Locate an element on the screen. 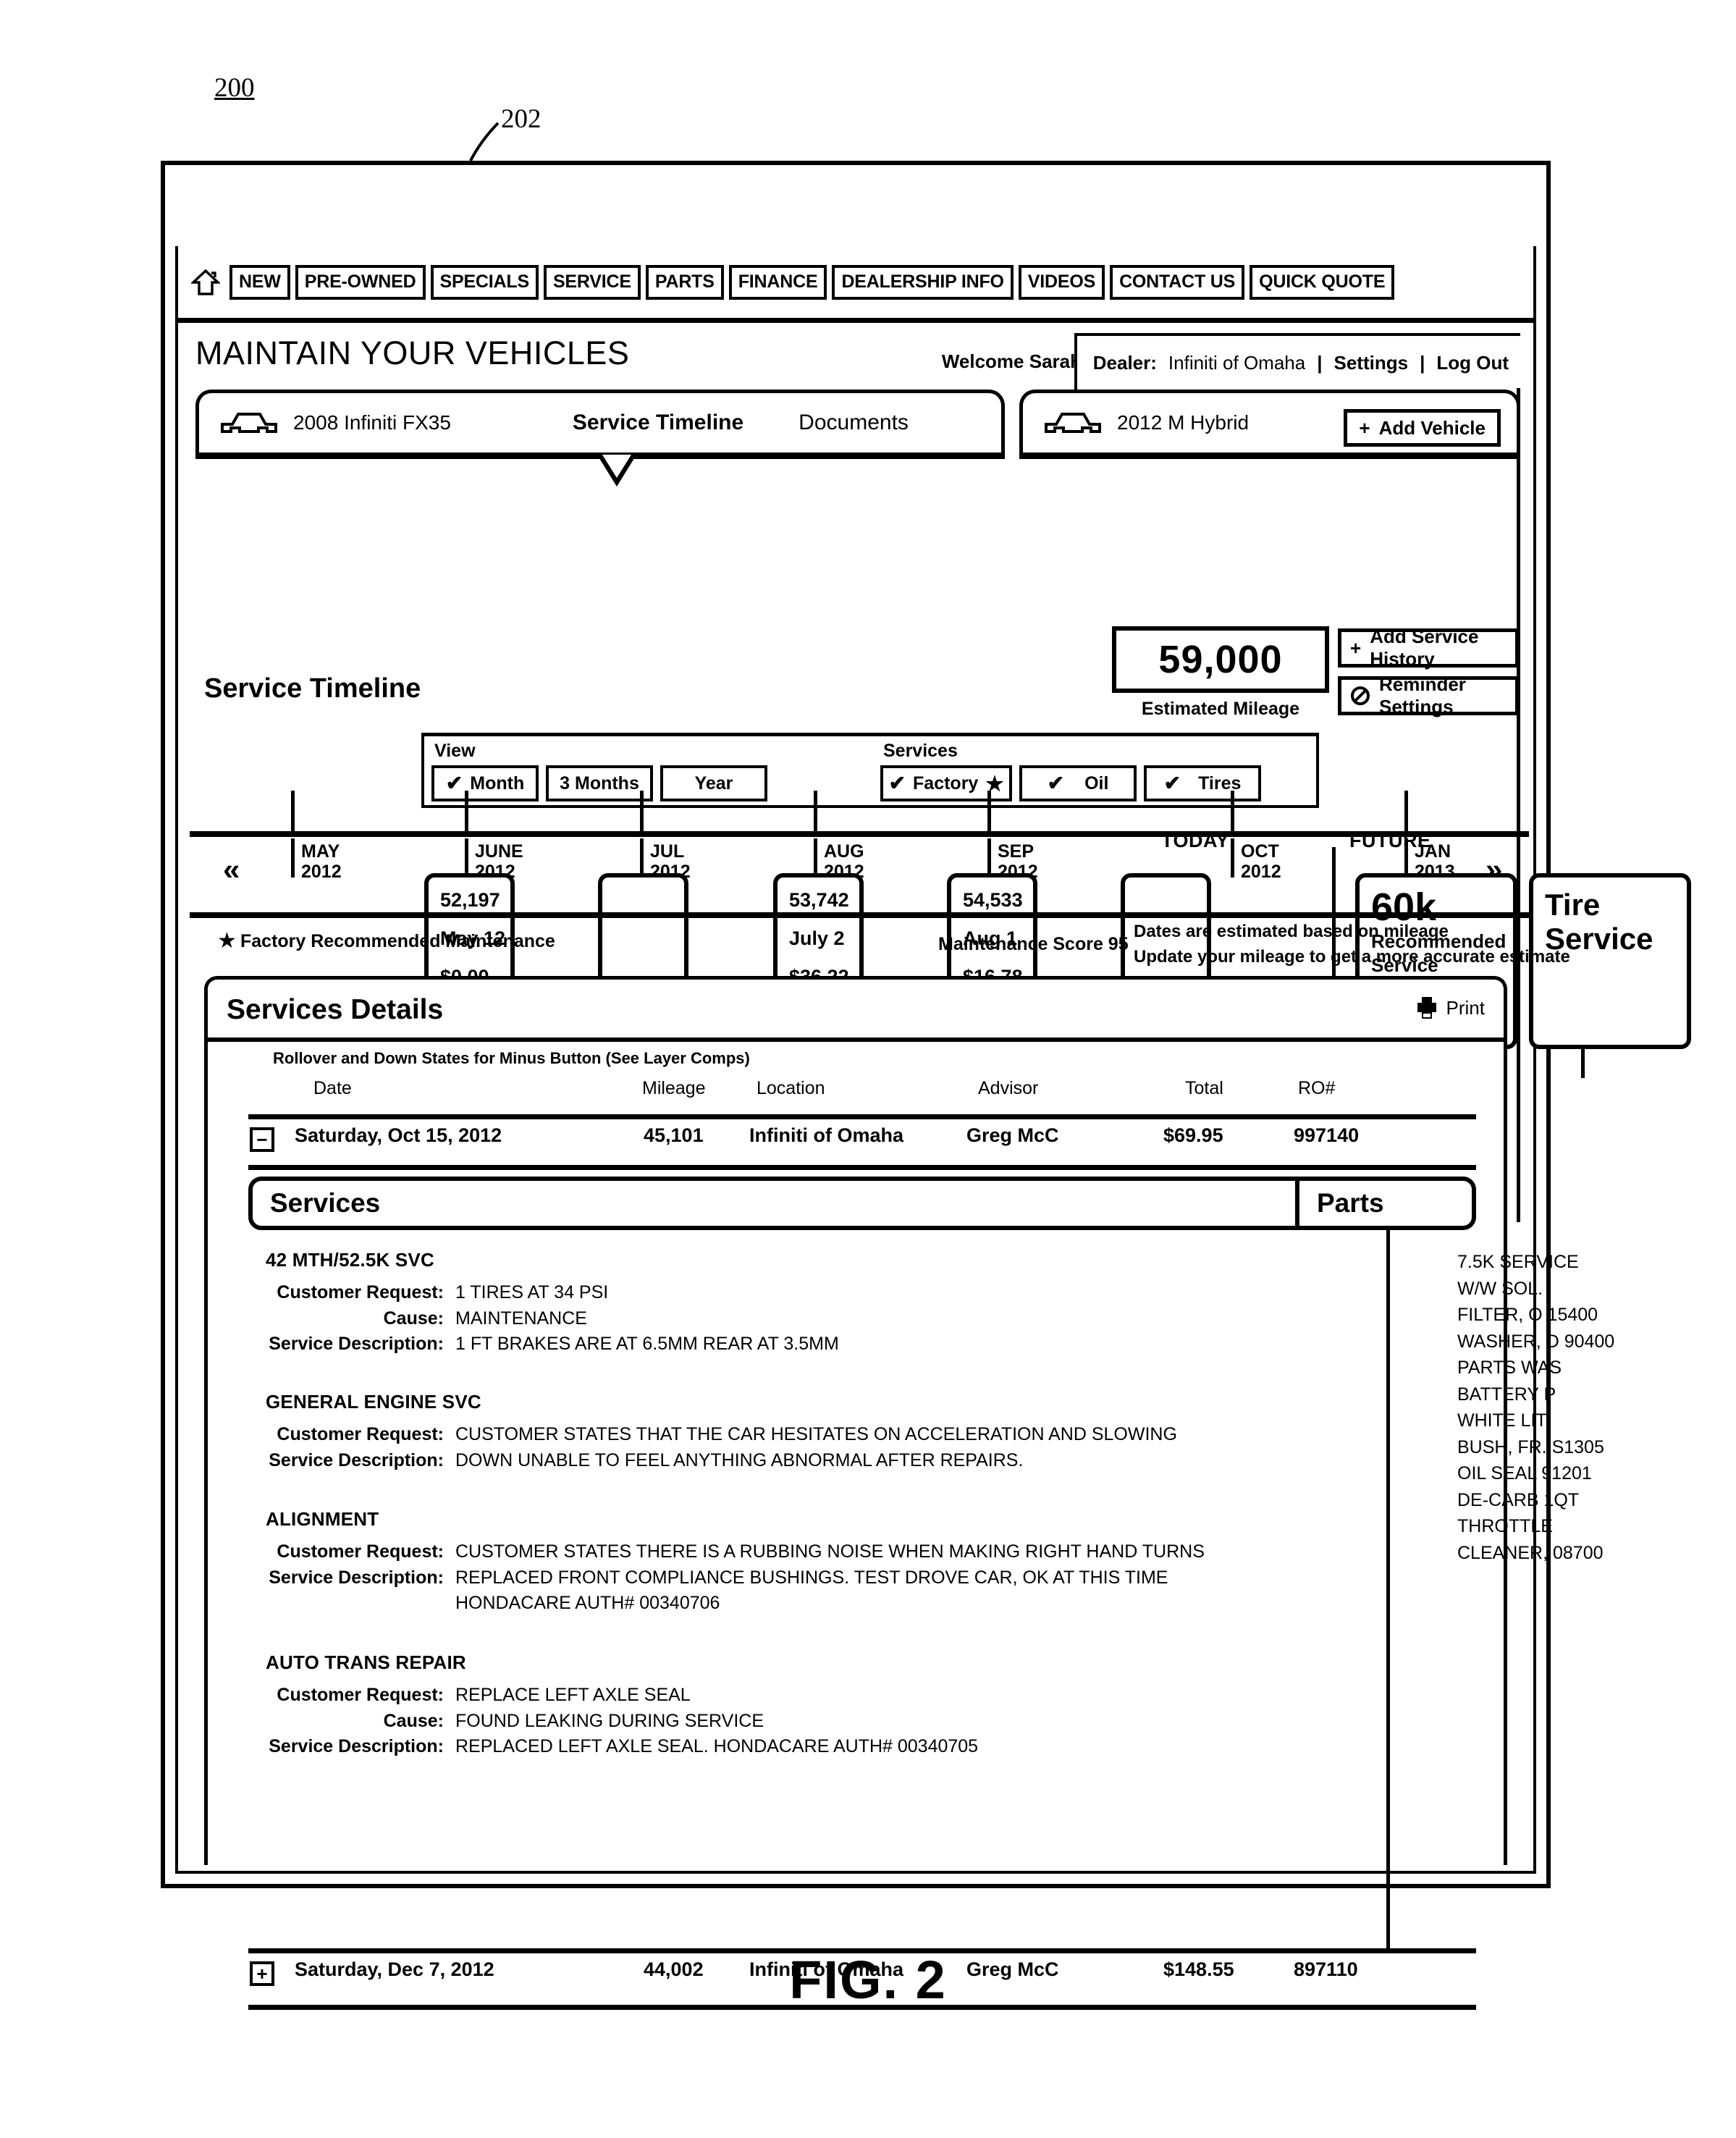 The width and height of the screenshot is (1736, 2138). services-parts-divider is located at coordinates (1388, 1589).